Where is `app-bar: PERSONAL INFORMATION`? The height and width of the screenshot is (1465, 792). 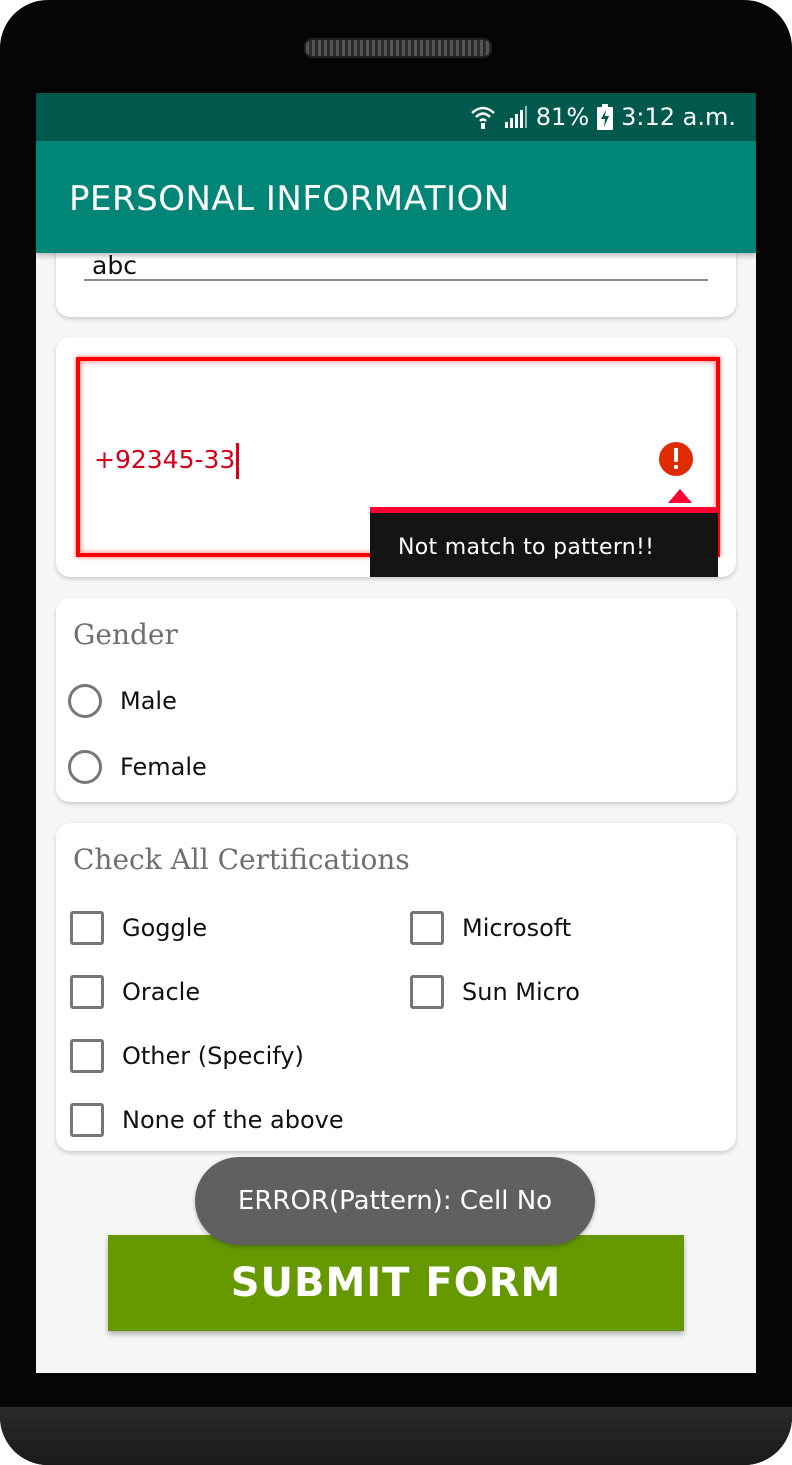
app-bar: PERSONAL INFORMATION is located at coordinates (396, 197).